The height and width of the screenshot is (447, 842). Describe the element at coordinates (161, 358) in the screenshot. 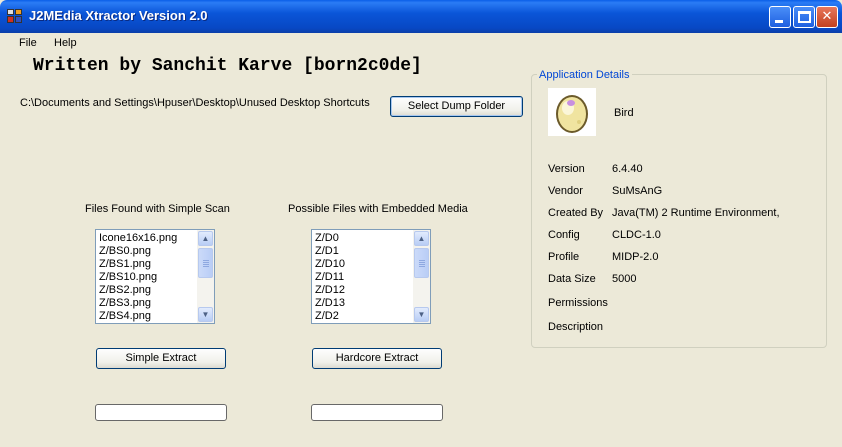

I see `simple-extract-button: Simple Extract` at that location.